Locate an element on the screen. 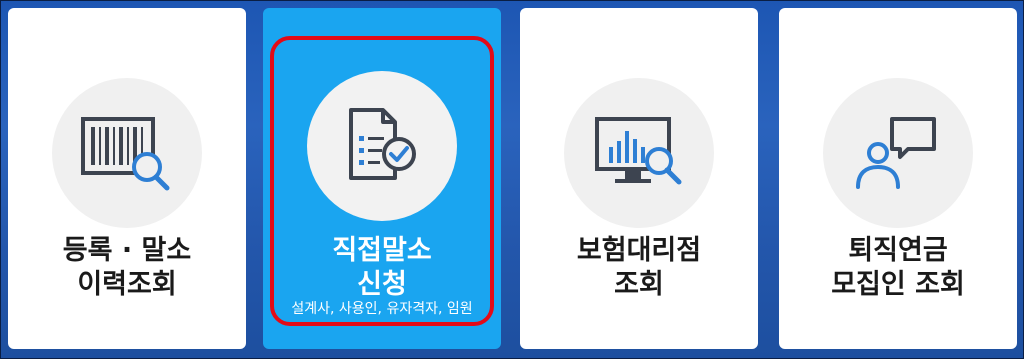 This screenshot has width=1024, height=359. card-title-line1: 등록 · 말소 is located at coordinates (127, 250).